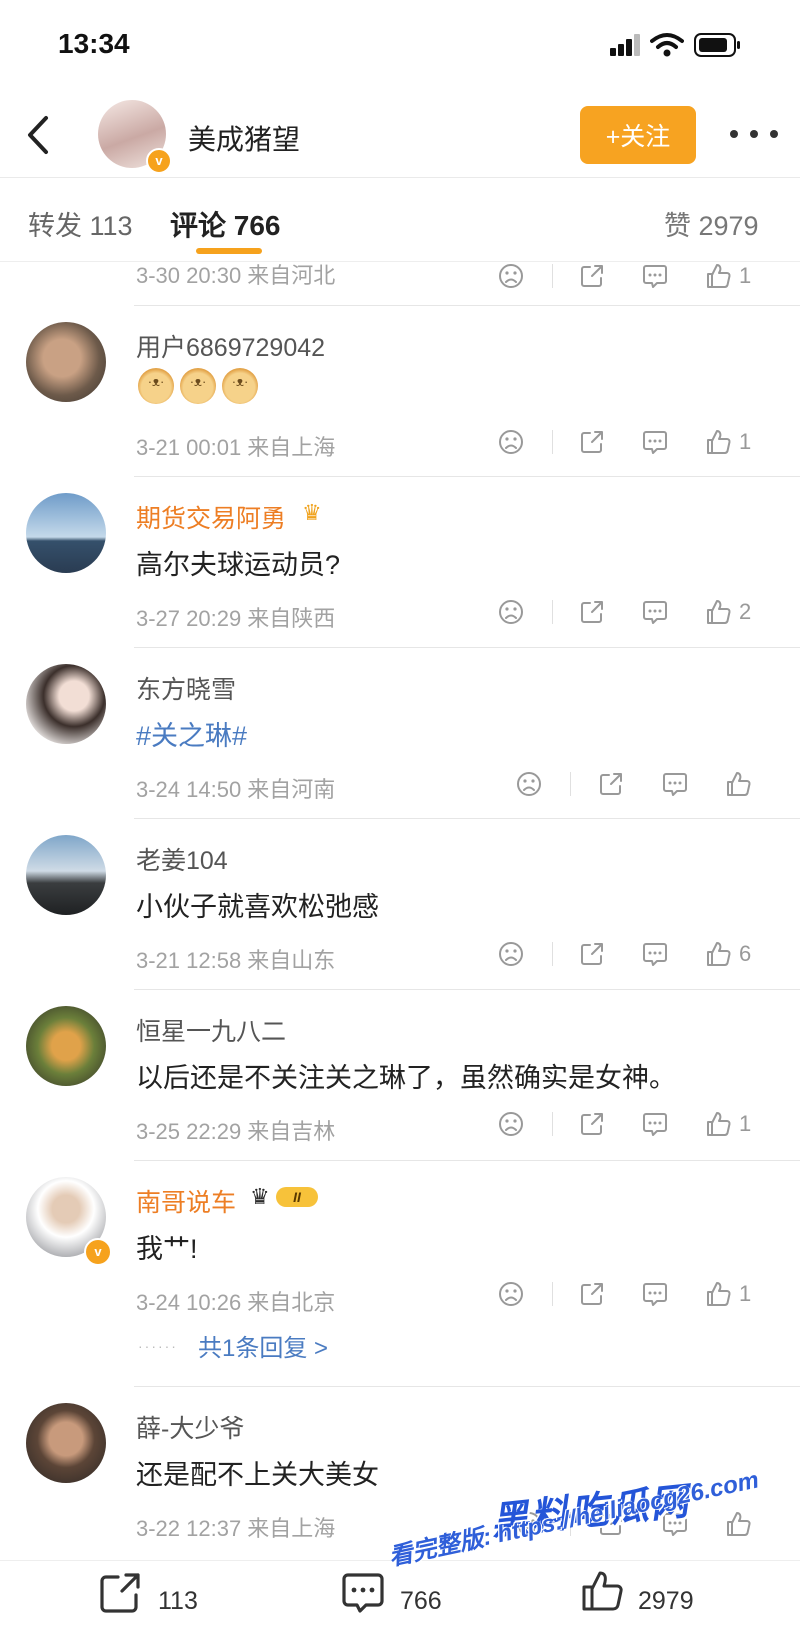 The width and height of the screenshot is (800, 1626). I want to click on repost-icon, so click(121, 1592).